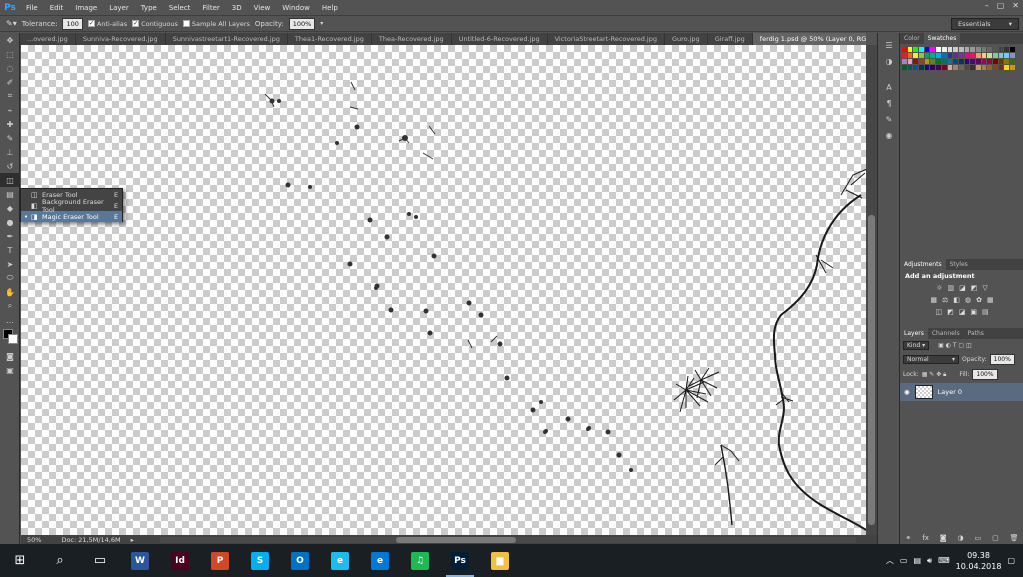 The image size is (1023, 577). Describe the element at coordinates (10, 338) in the screenshot. I see `color-swatch-icon` at that location.